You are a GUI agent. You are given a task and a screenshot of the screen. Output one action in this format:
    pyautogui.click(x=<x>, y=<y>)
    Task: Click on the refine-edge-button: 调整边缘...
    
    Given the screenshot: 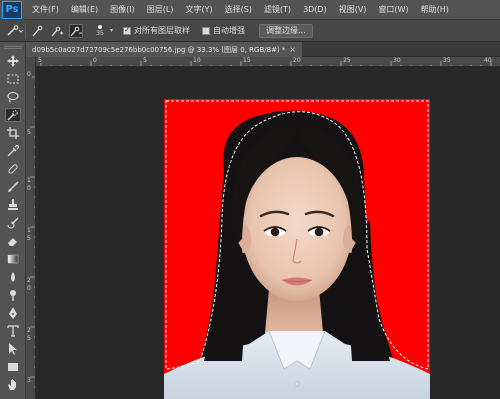 What is the action you would take?
    pyautogui.click(x=286, y=30)
    